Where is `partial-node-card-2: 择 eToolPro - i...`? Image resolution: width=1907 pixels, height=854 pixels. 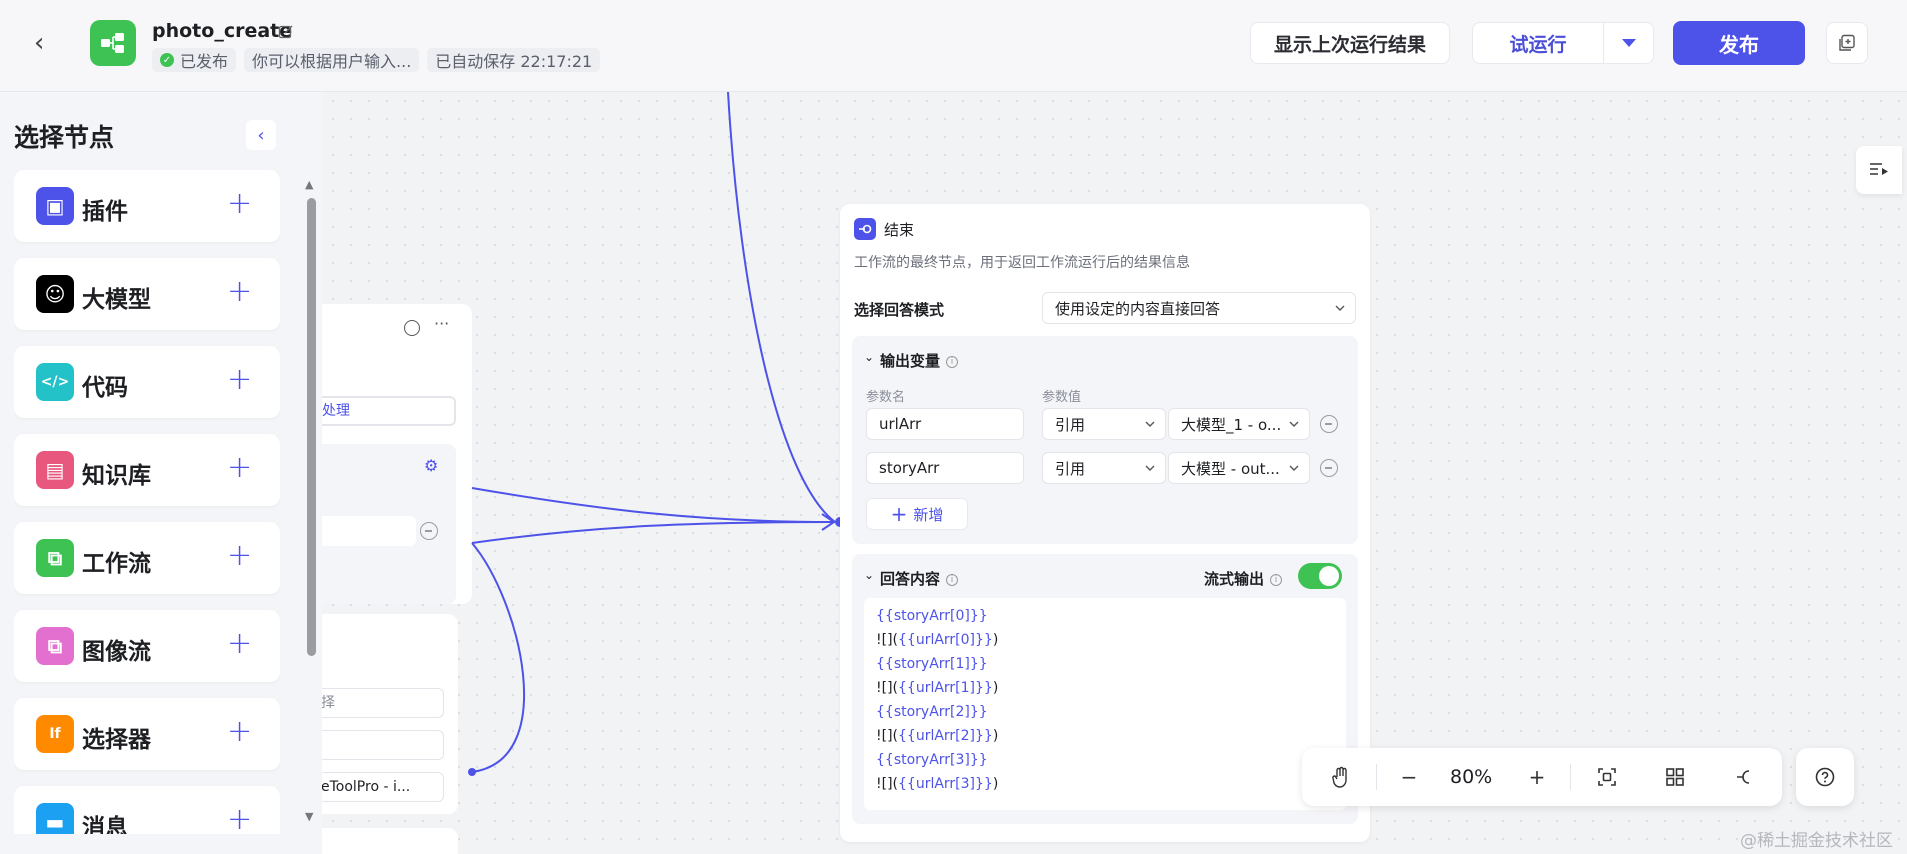 partial-node-card-2: 择 eToolPro - i... is located at coordinates (369, 714).